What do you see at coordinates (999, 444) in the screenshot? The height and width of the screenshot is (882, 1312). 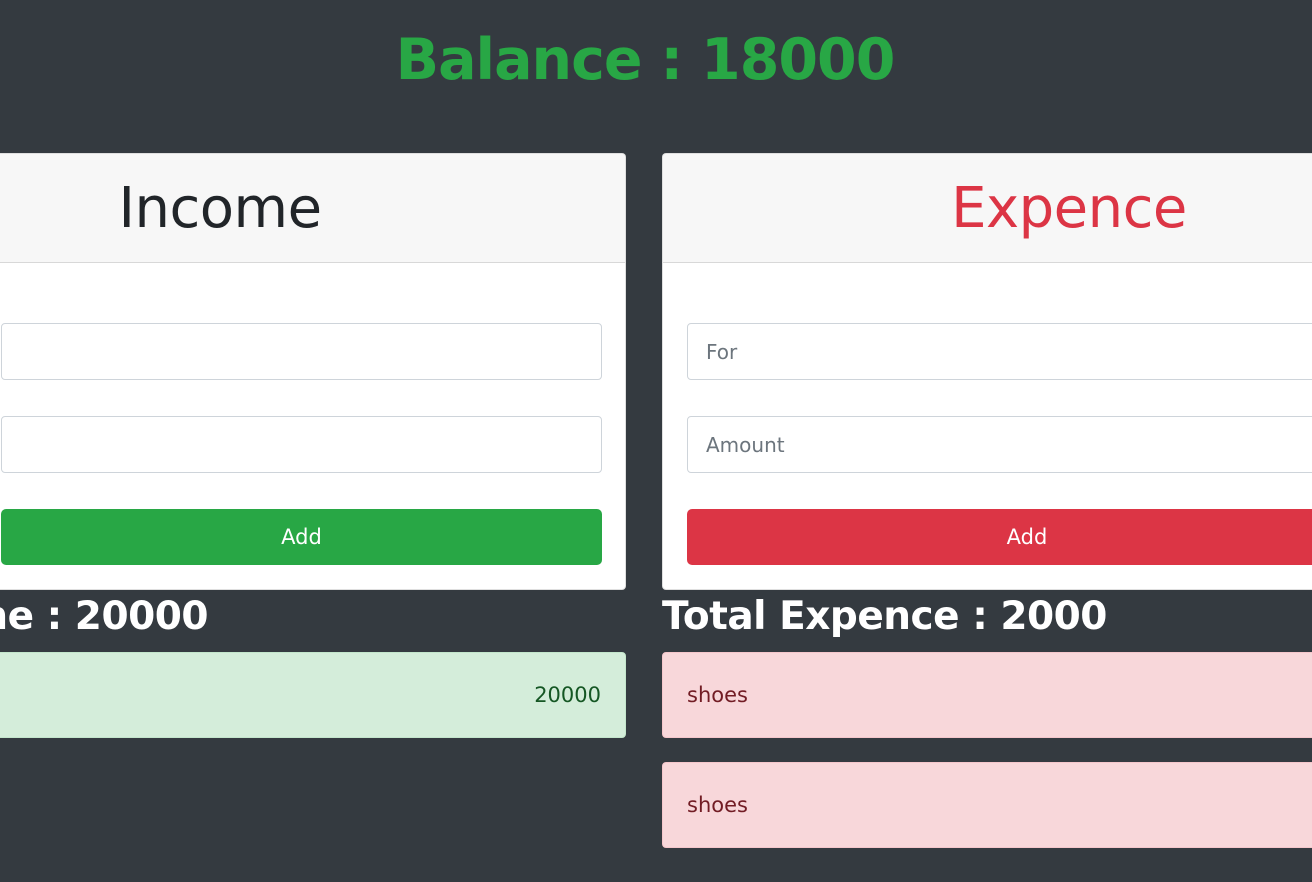 I see `expence-amount-input` at bounding box center [999, 444].